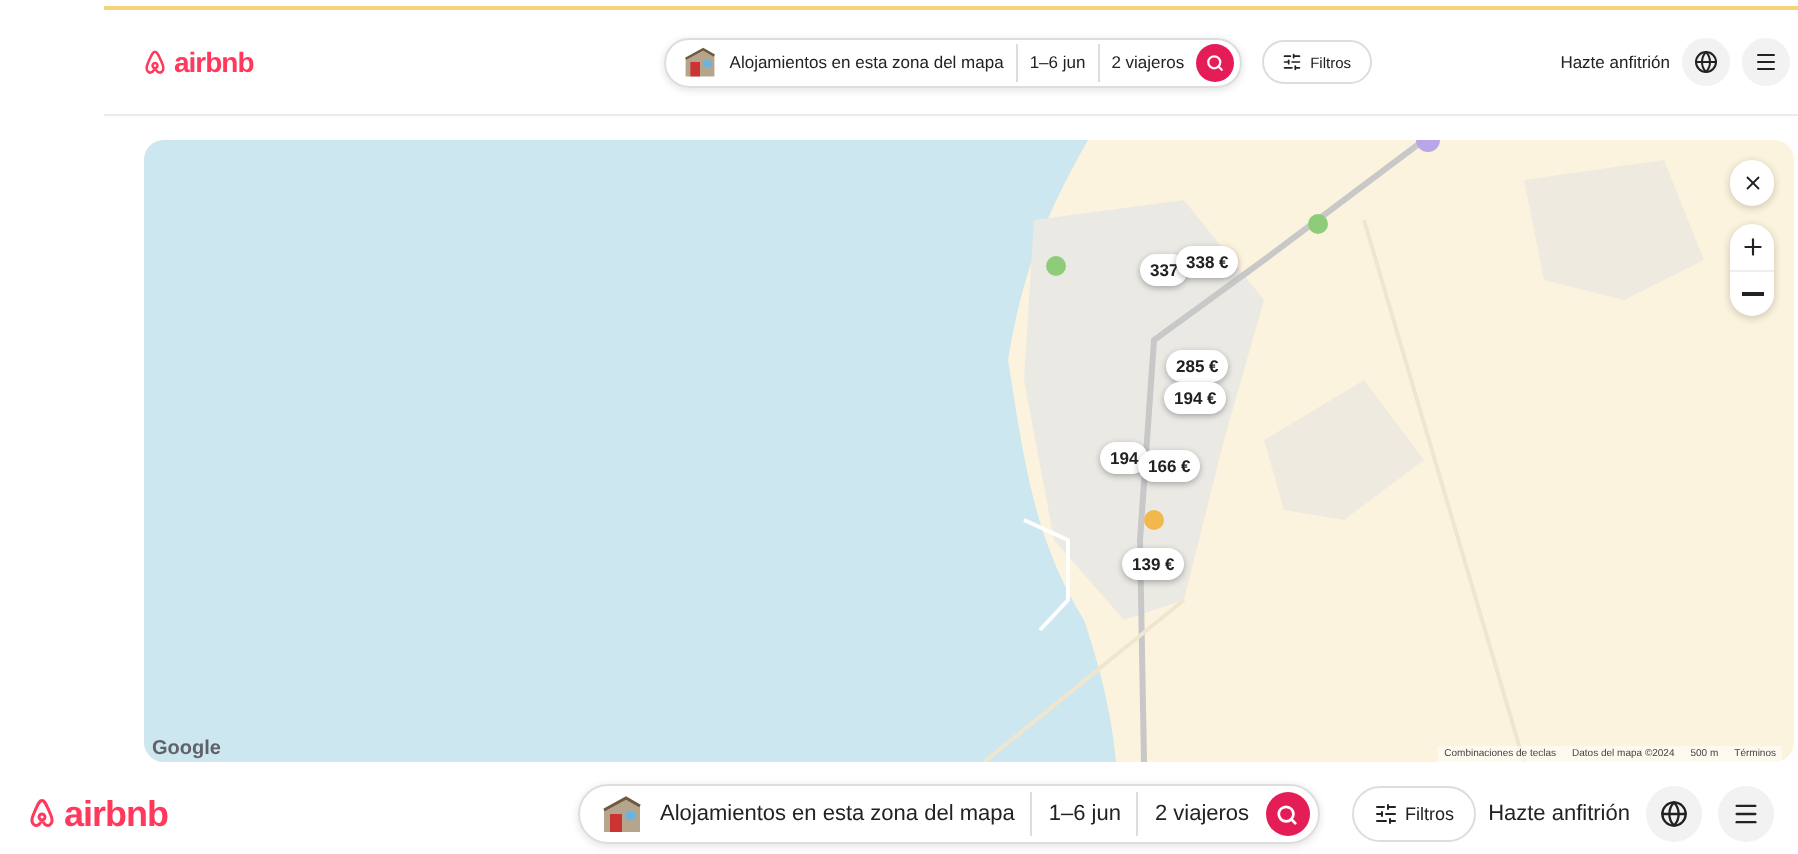 This screenshot has width=1798, height=854. I want to click on plus-icon, so click(1752, 247).